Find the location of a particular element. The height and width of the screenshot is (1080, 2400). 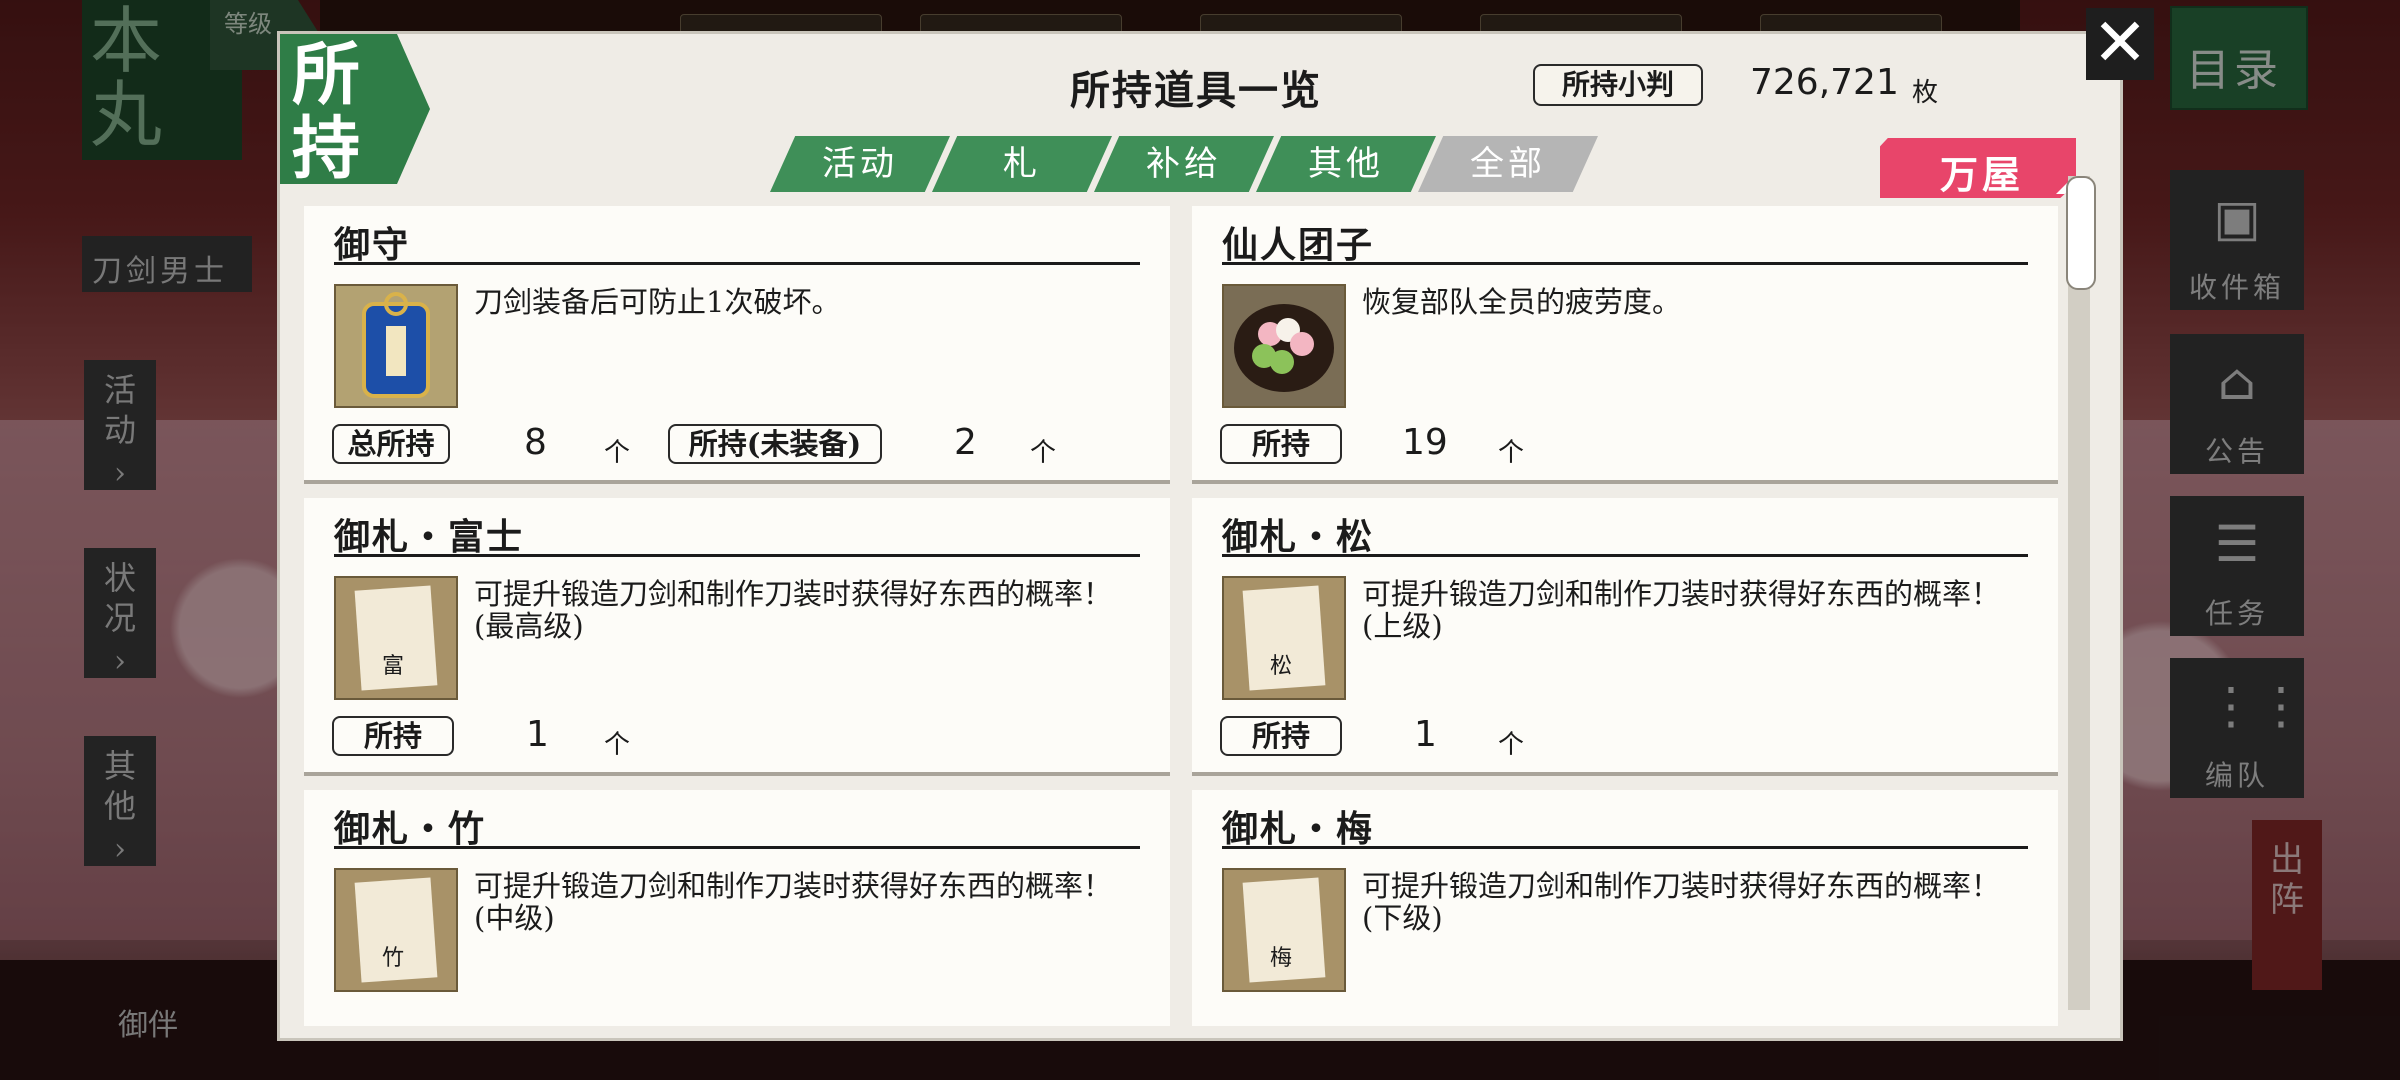

item-name: 御札・梅 is located at coordinates (1298, 829).